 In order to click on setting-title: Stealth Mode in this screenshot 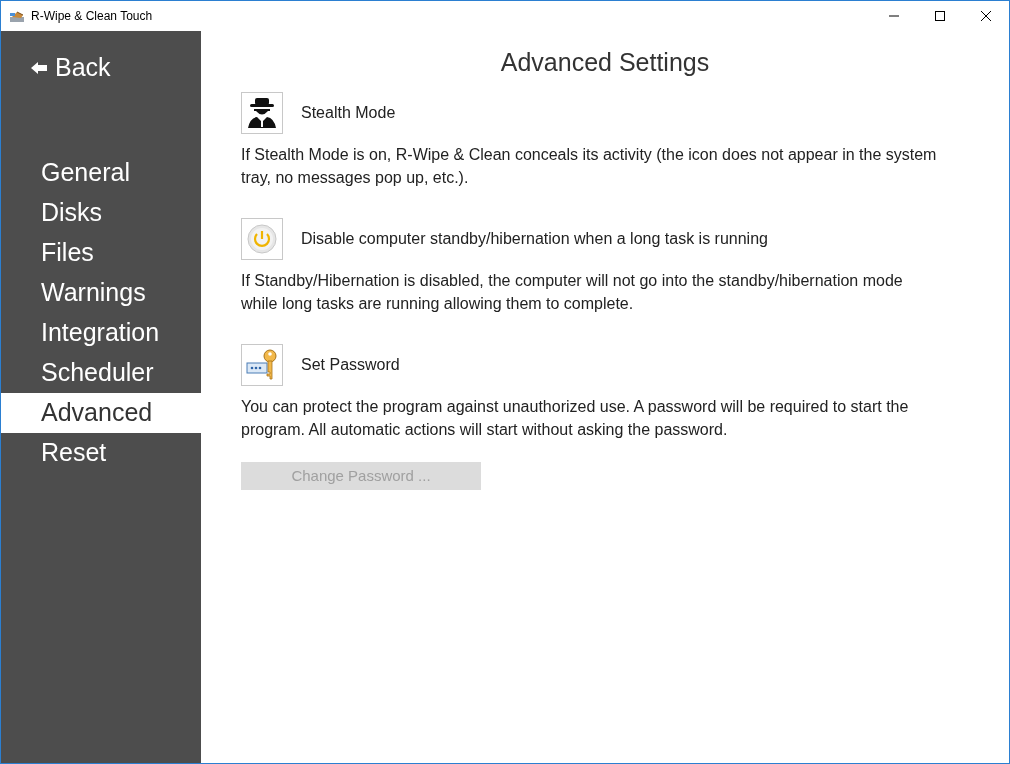, I will do `click(348, 113)`.